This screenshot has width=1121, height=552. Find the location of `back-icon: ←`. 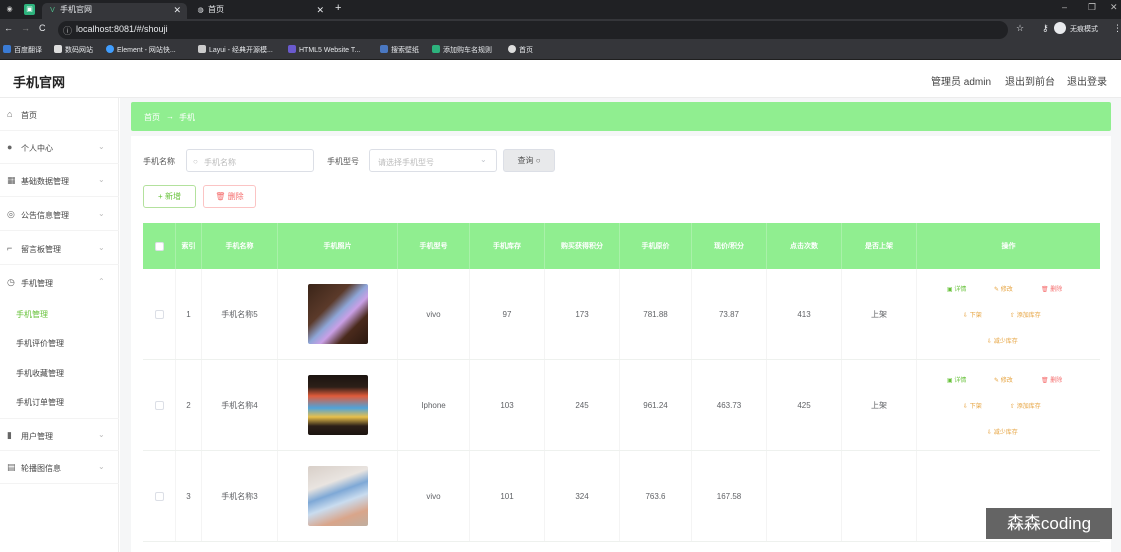

back-icon: ← is located at coordinates (8, 28).